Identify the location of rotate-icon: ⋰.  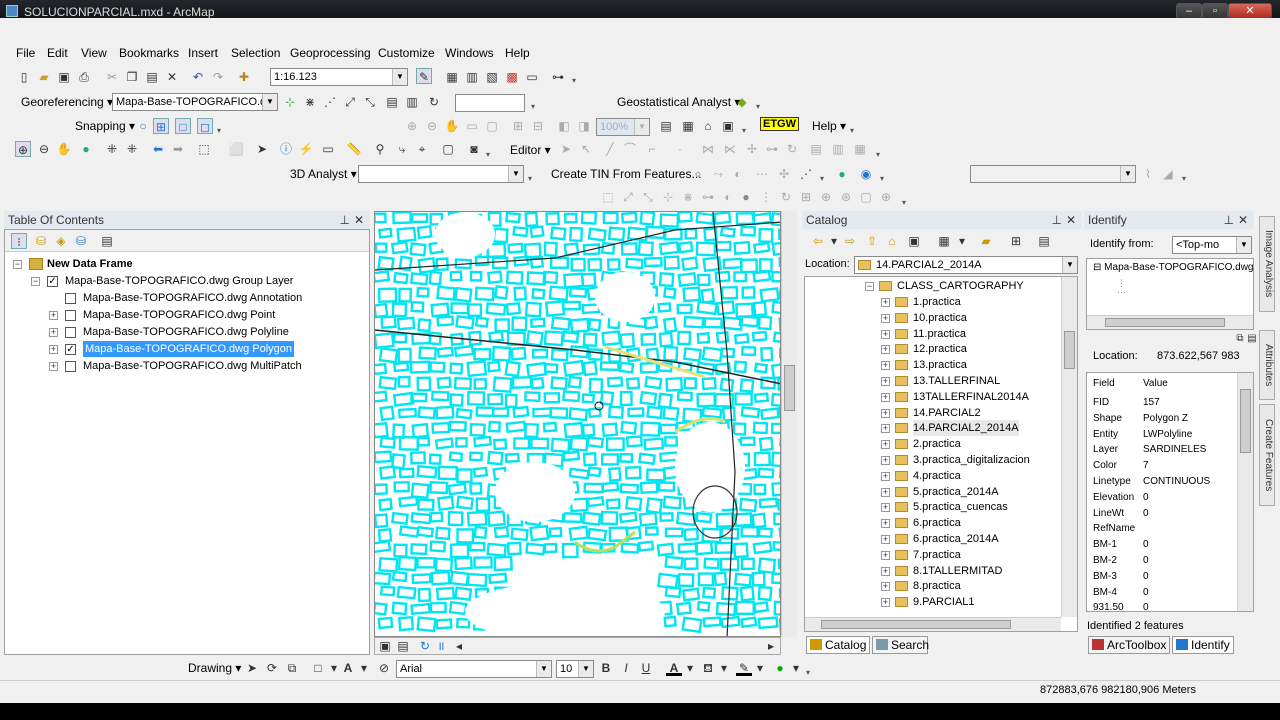
(330, 102).